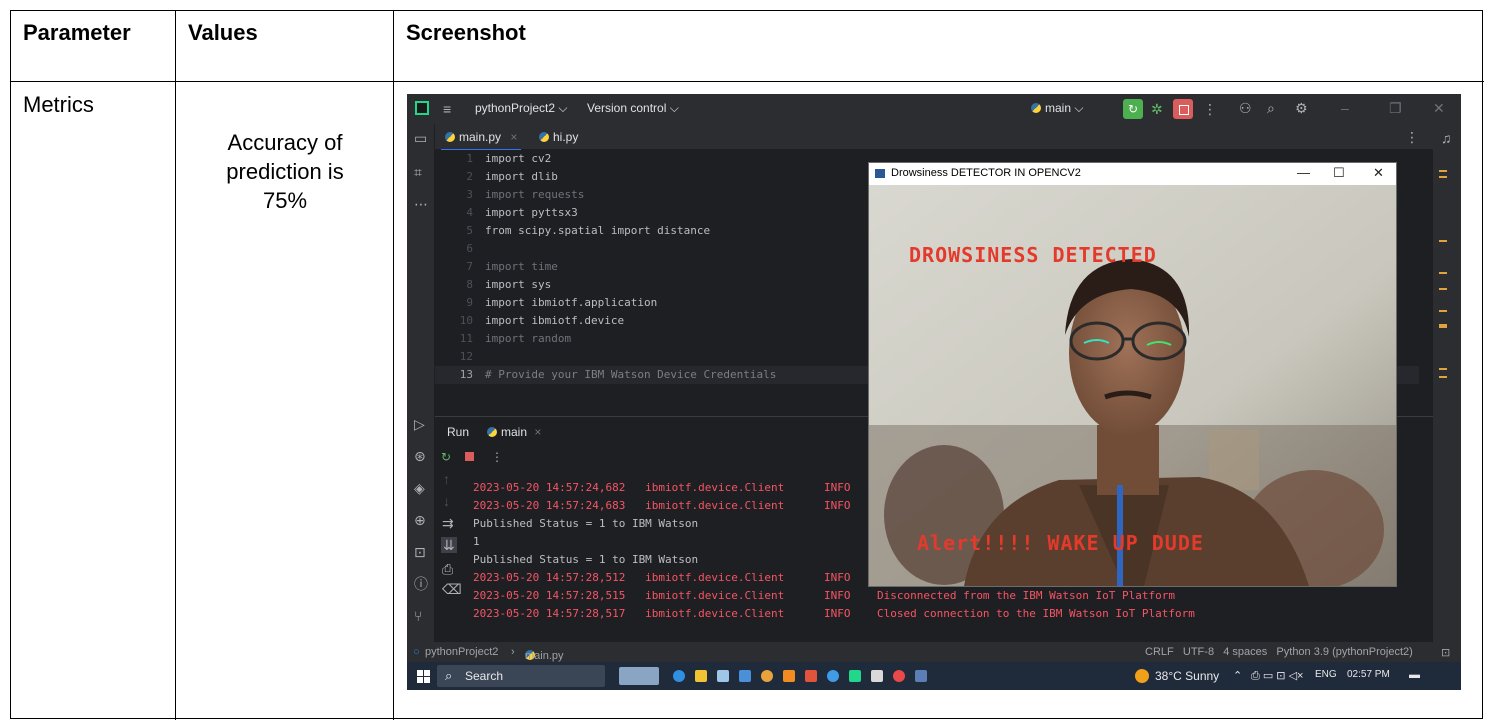  I want to click on opencv-window-title: Drowsiness DETECTOR IN OPENCV2, so click(986, 173).